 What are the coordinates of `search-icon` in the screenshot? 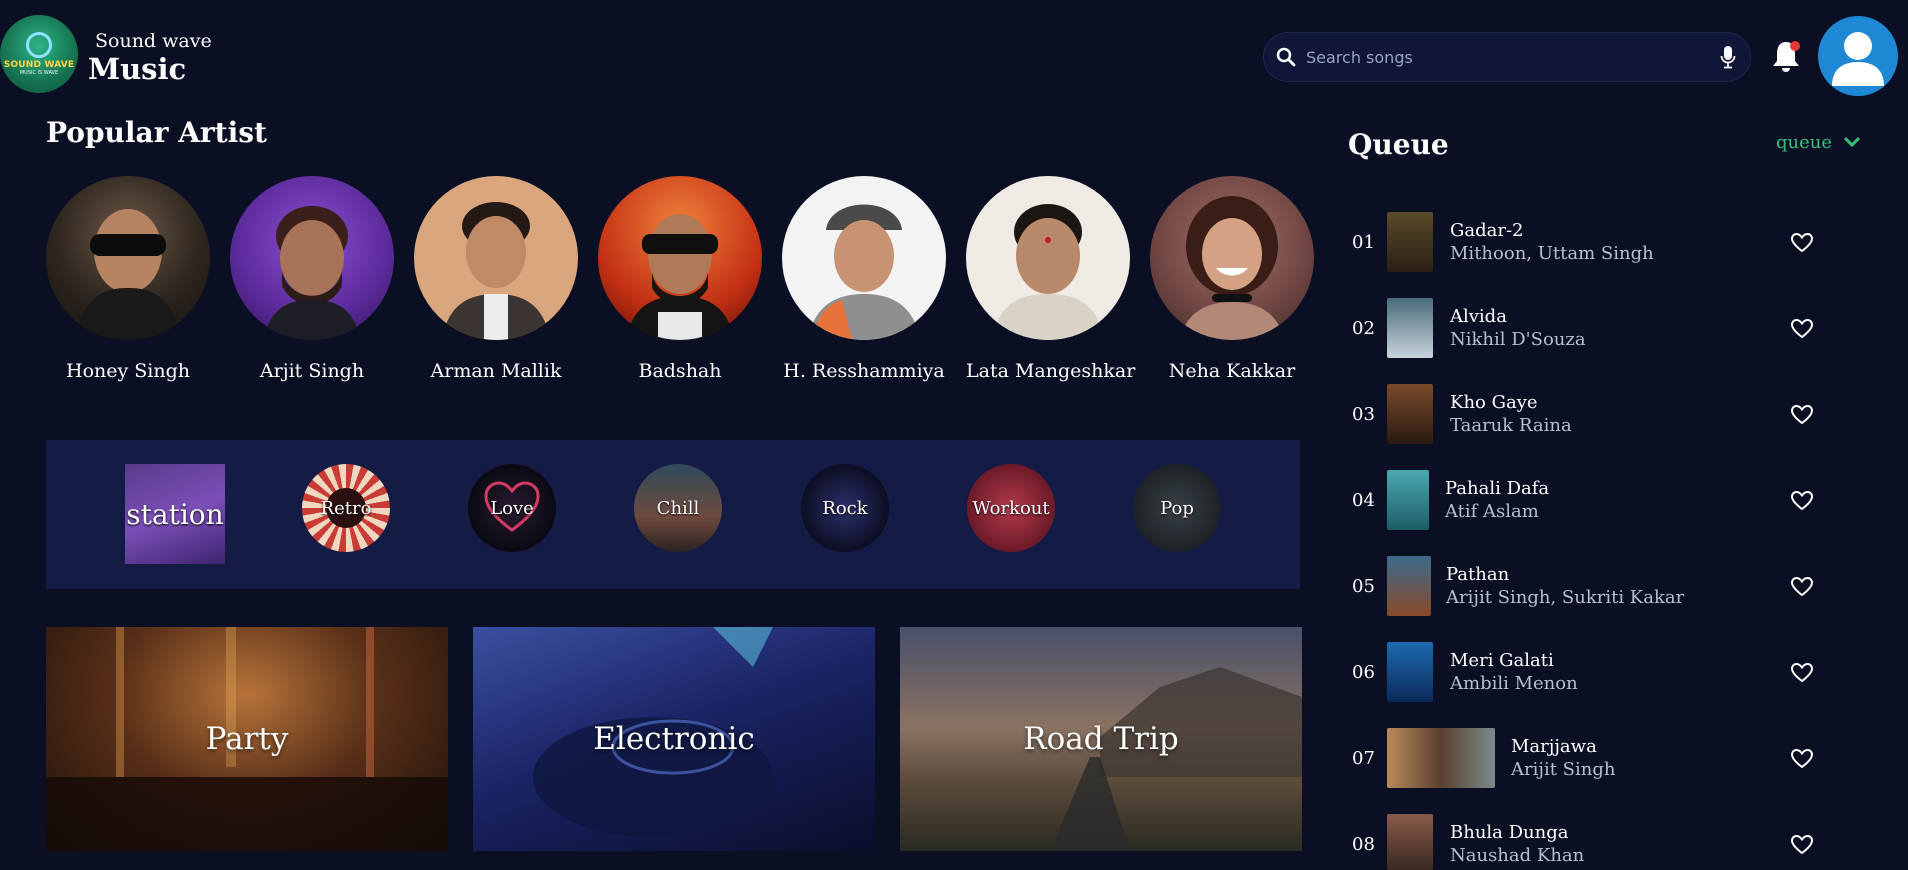 It's located at (1286, 57).